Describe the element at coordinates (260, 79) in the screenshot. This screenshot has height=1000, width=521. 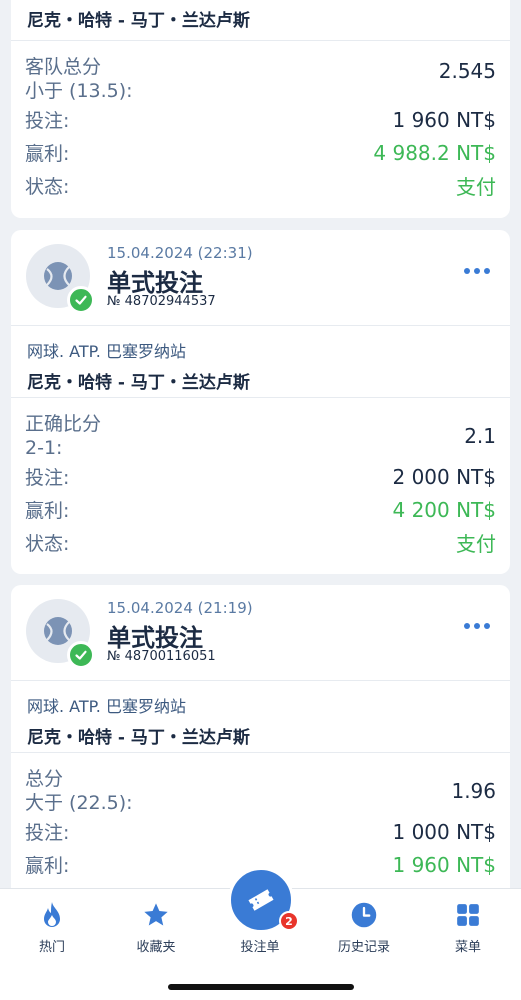
I see `market-row: 客队总分 小于 (13.5): 2.545` at that location.